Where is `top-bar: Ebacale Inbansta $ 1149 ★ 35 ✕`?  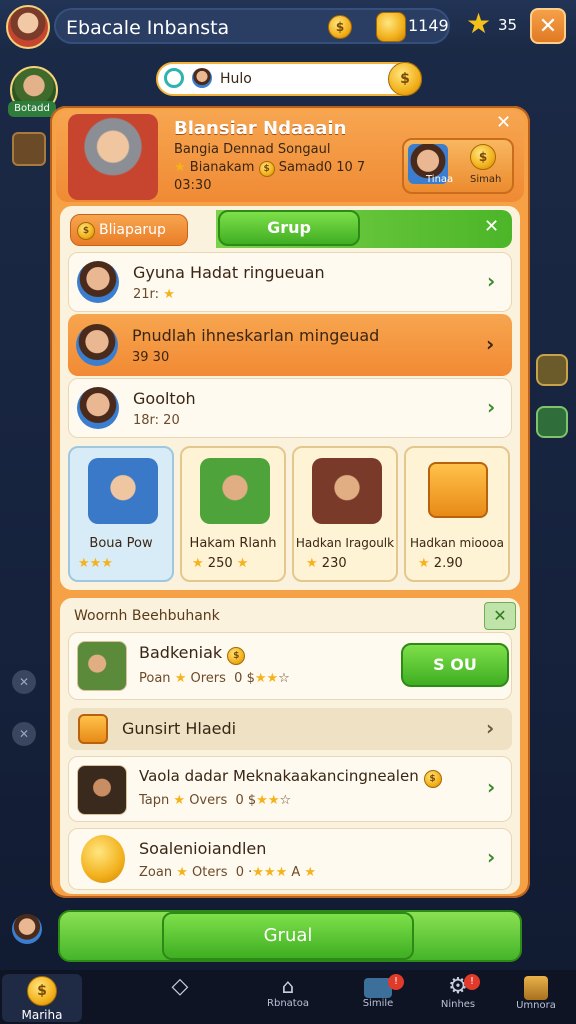
top-bar: Ebacale Inbansta $ 1149 ★ 35 ✕ is located at coordinates (288, 26).